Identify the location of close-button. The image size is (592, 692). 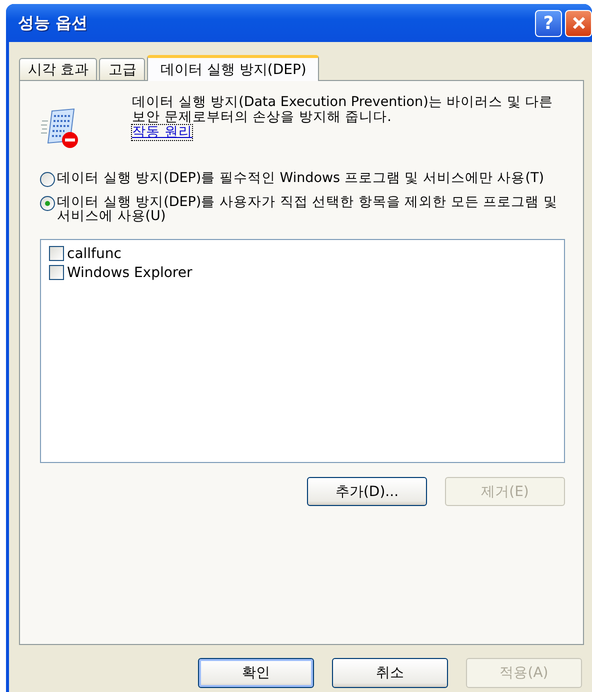
(578, 23).